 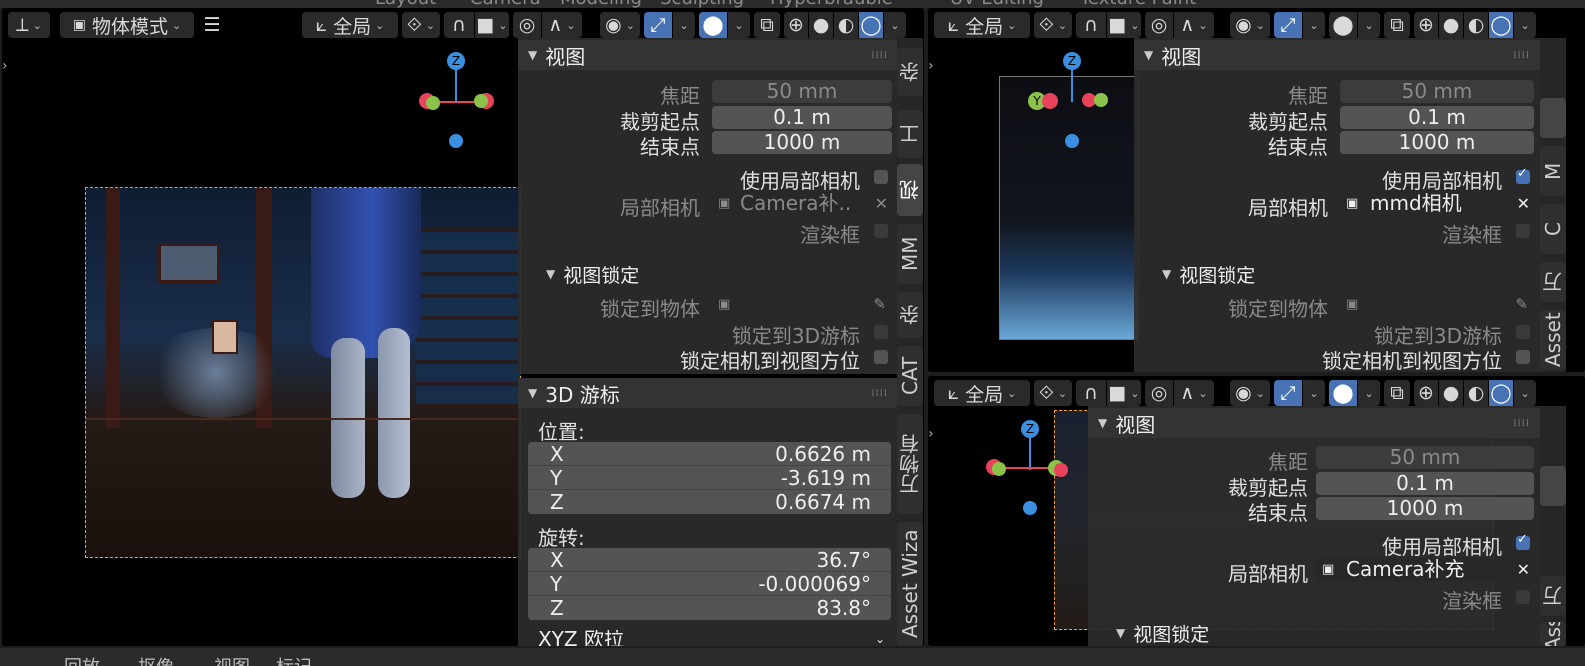 What do you see at coordinates (1553, 596) in the screenshot?
I see `sidebar-tab: 万` at bounding box center [1553, 596].